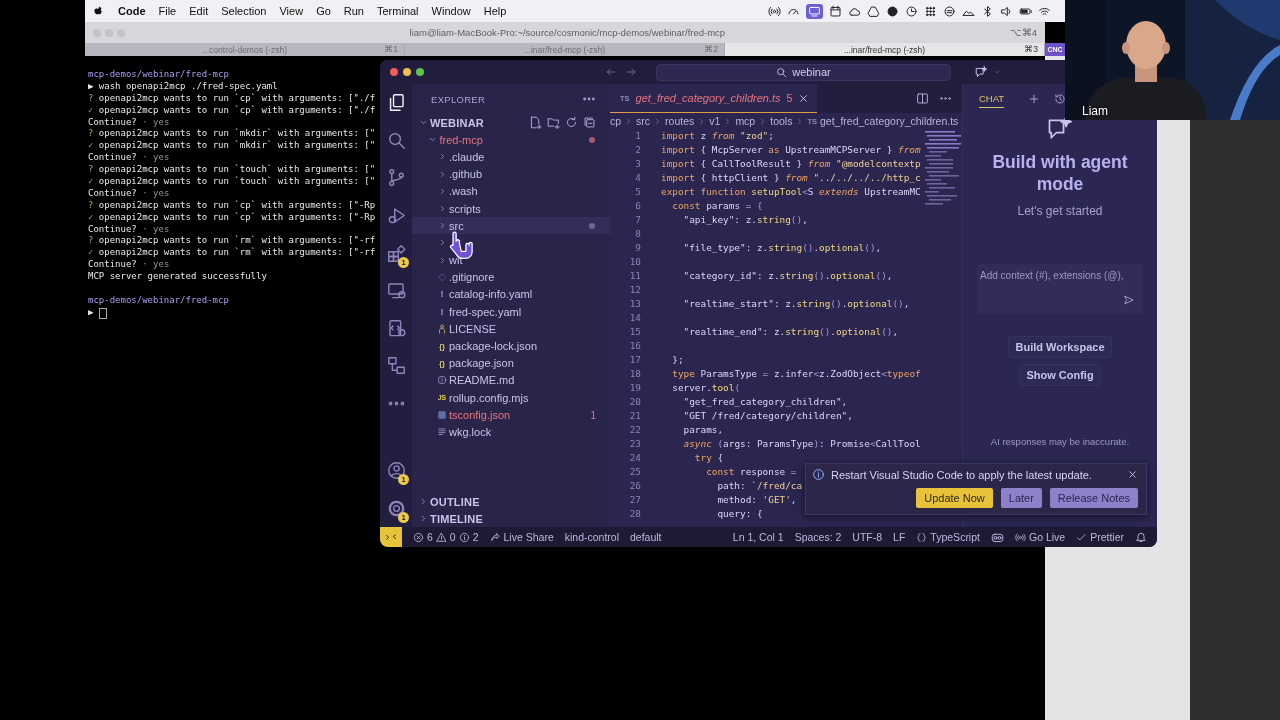 This screenshot has height=720, width=1280. I want to click on menu-item: File, so click(167, 11).